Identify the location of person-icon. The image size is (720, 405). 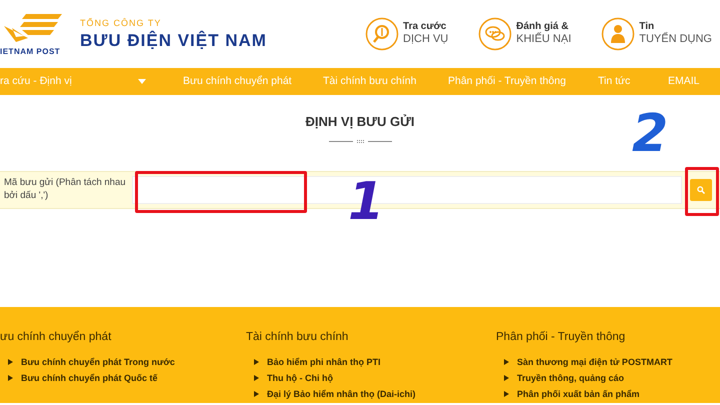
(618, 34).